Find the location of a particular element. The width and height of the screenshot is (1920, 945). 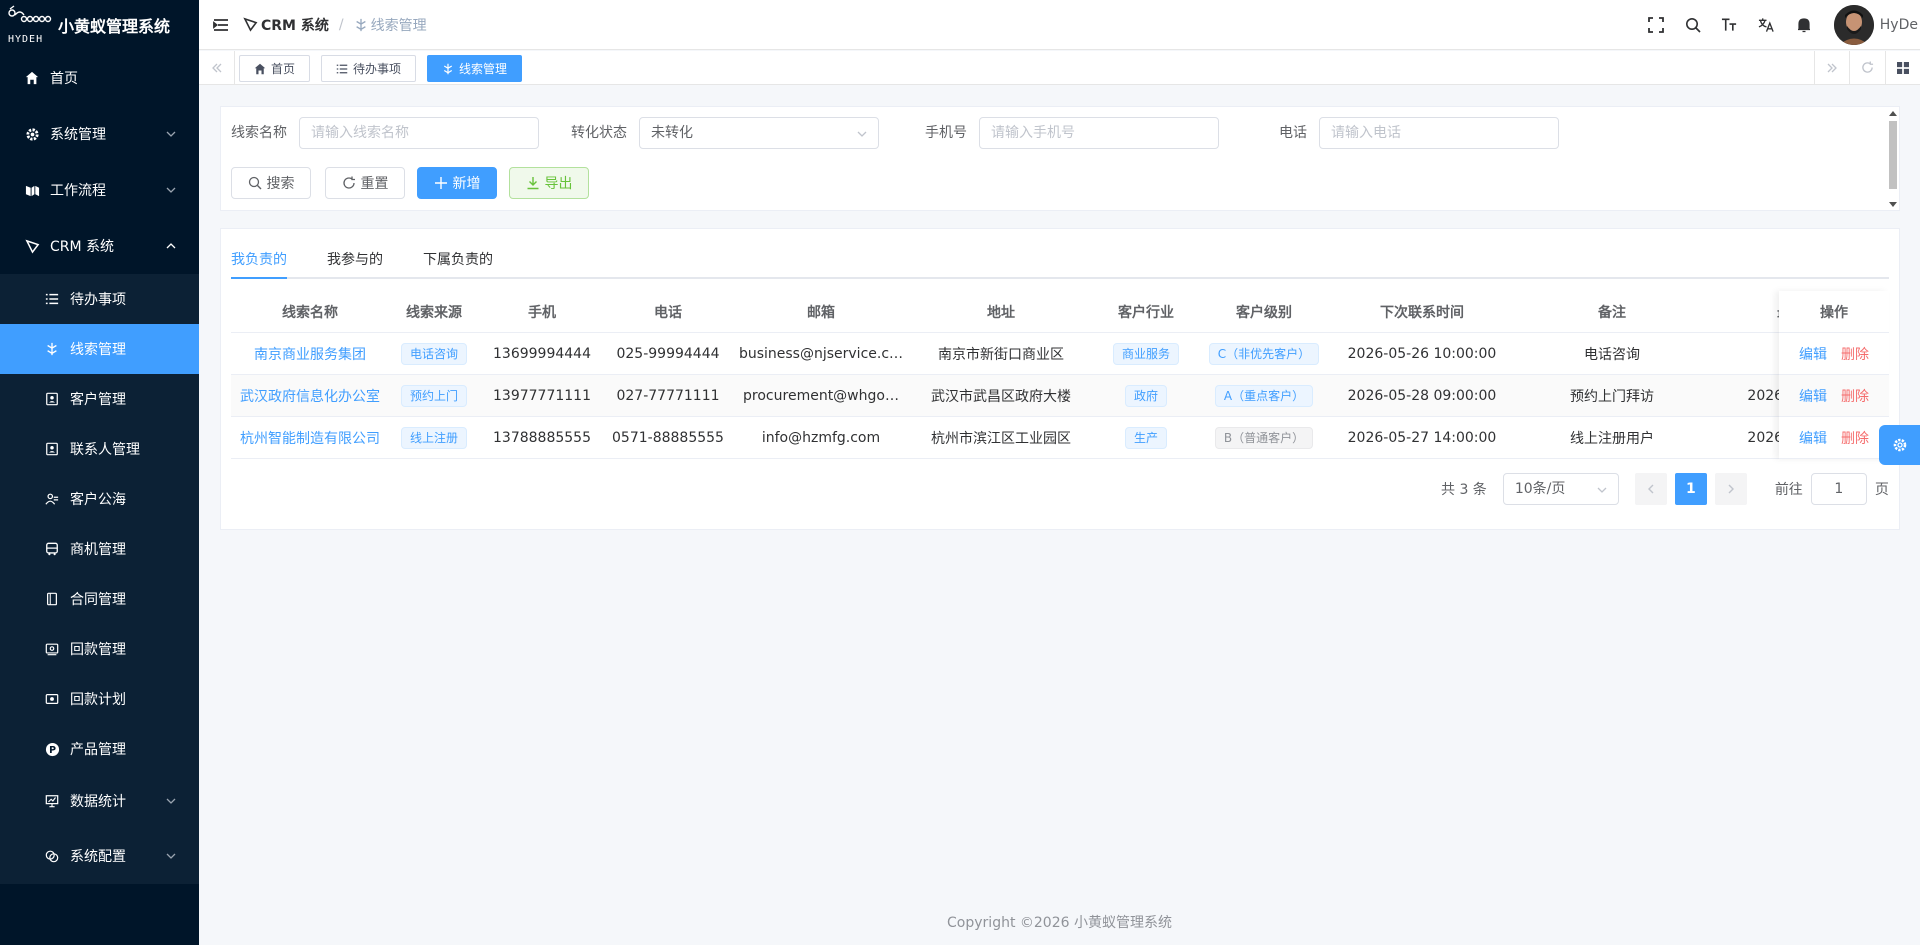

next-contact-cell: 2026-05-27 14:00:00 is located at coordinates (1422, 437).